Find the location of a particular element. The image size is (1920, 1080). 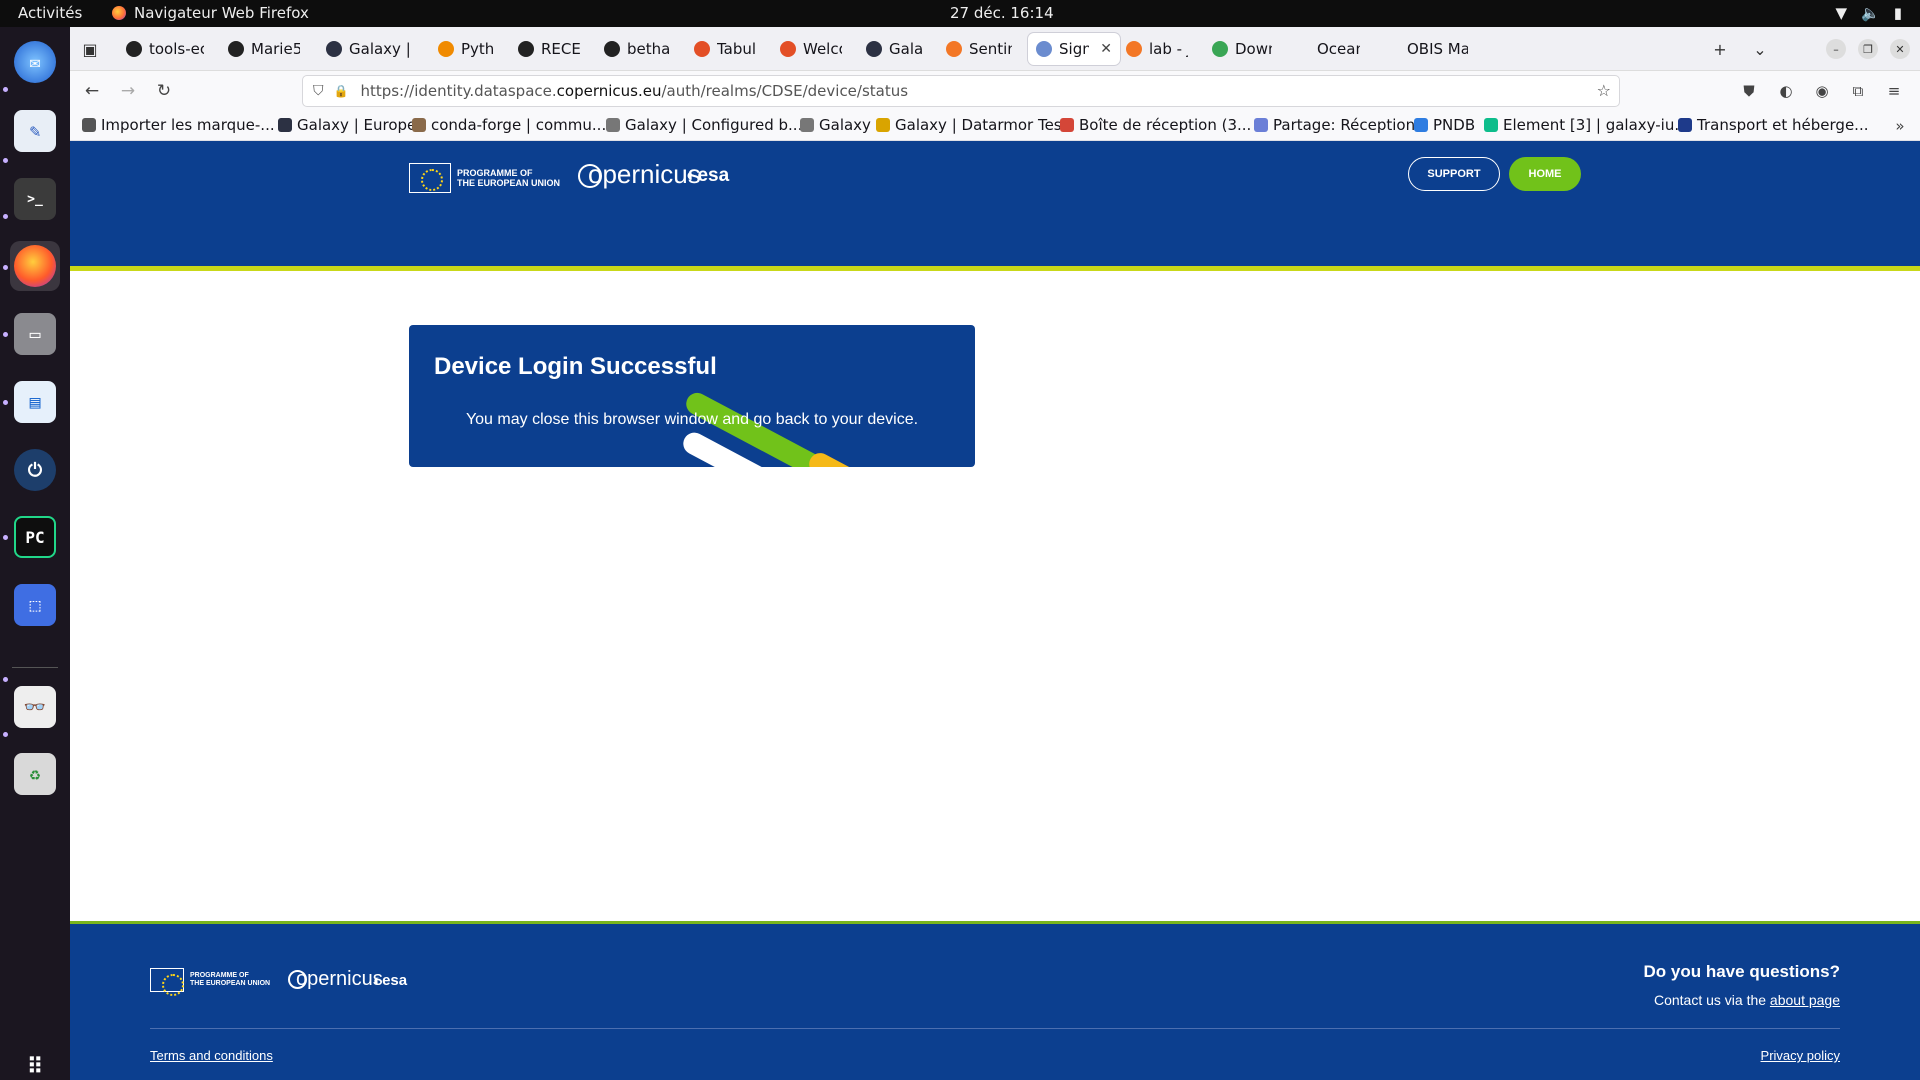

forward-button: → is located at coordinates (128, 91).